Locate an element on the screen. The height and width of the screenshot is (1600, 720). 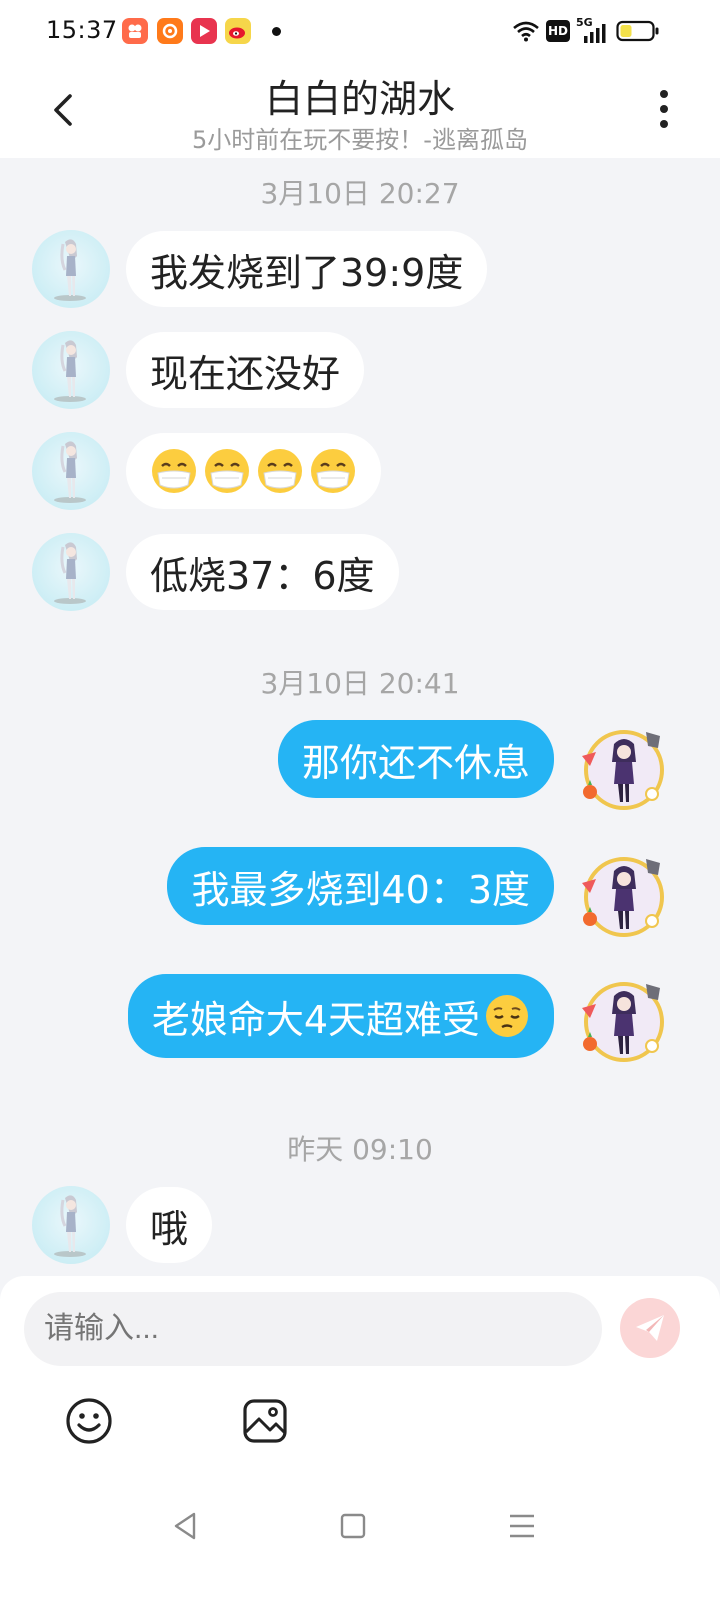
hd-label: HD is located at coordinates (557, 31).